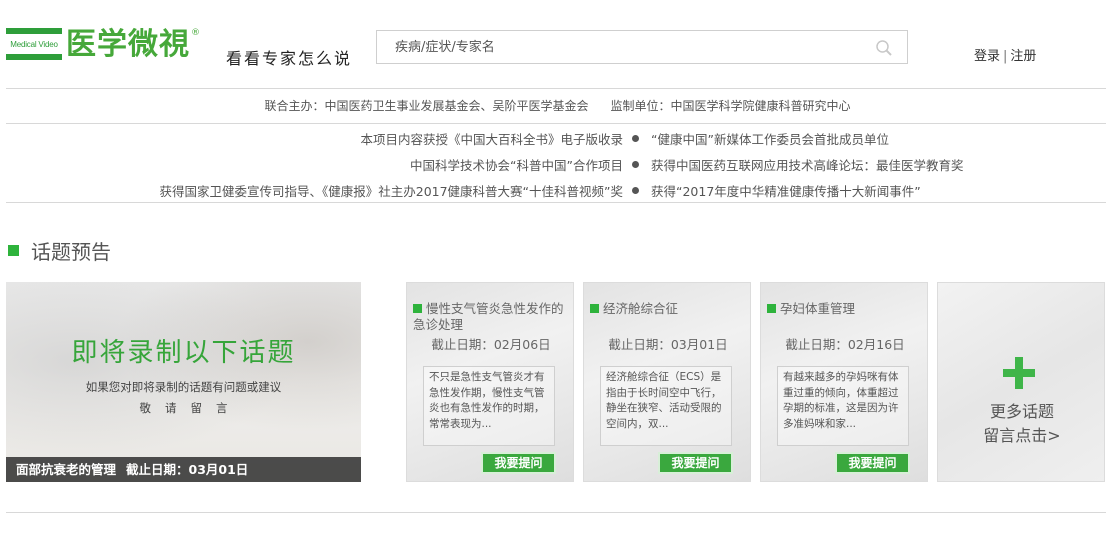 This screenshot has height=542, width=1115. I want to click on auth-links: 登录 | 注册, so click(1005, 54).